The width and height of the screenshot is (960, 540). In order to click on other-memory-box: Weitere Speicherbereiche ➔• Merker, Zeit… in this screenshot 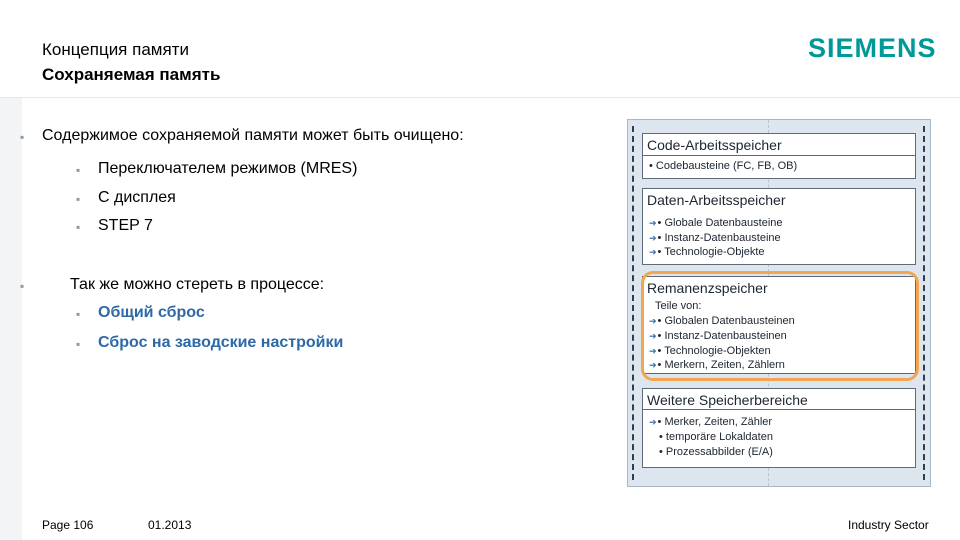, I will do `click(779, 428)`.